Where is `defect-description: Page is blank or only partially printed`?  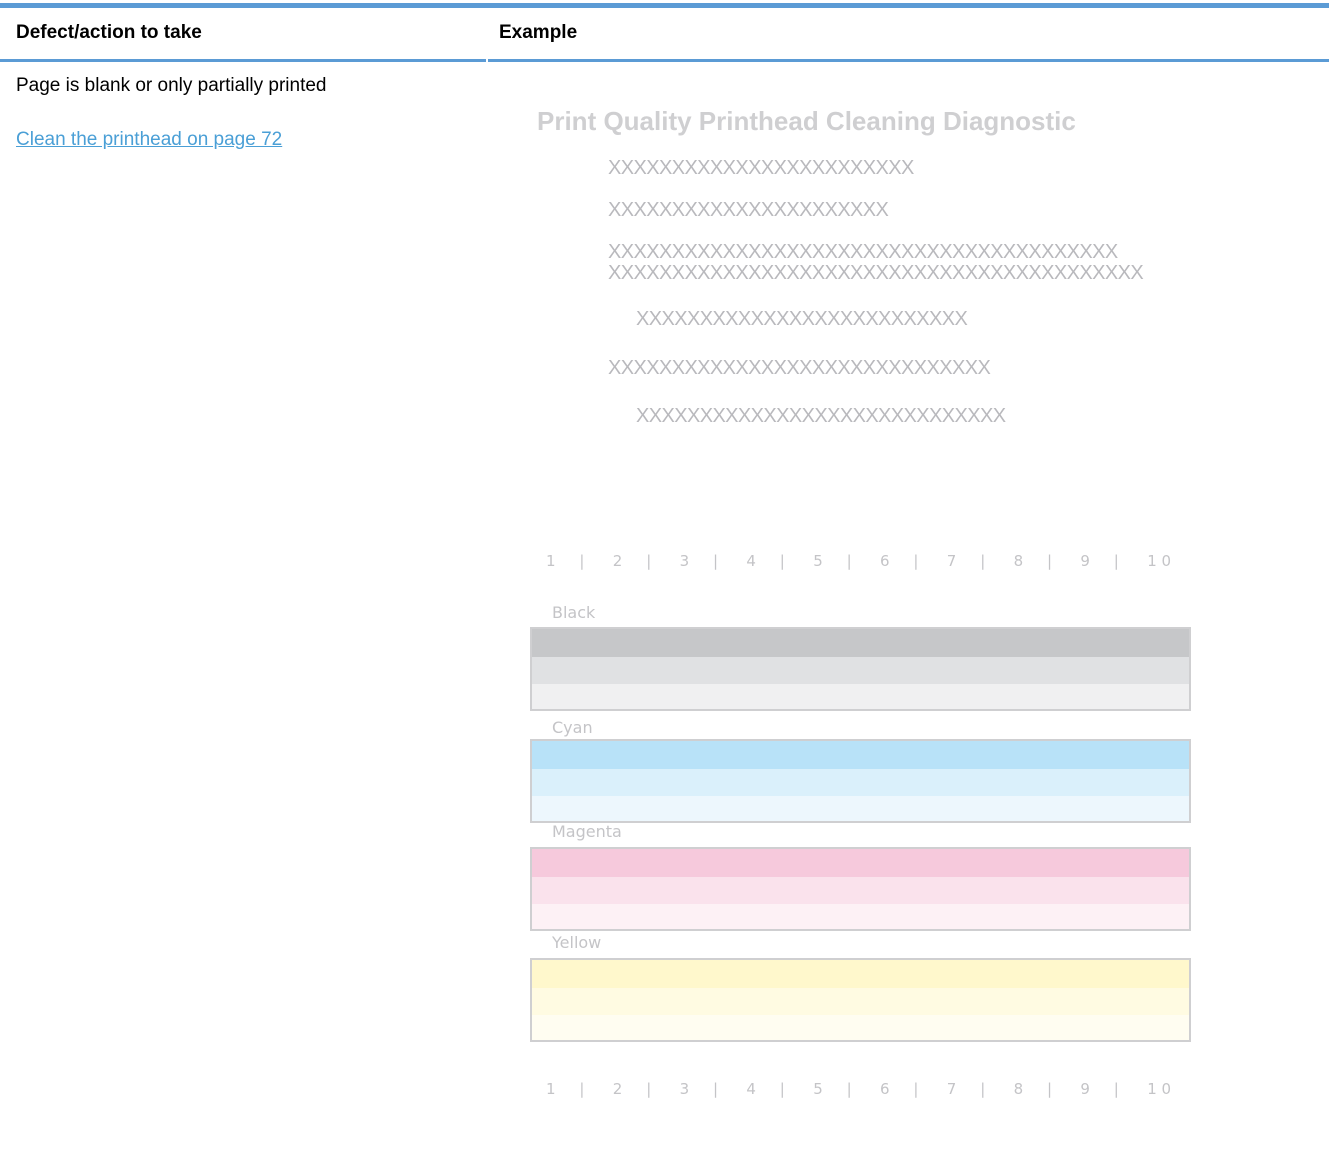
defect-description: Page is blank or only partially printed is located at coordinates (171, 85).